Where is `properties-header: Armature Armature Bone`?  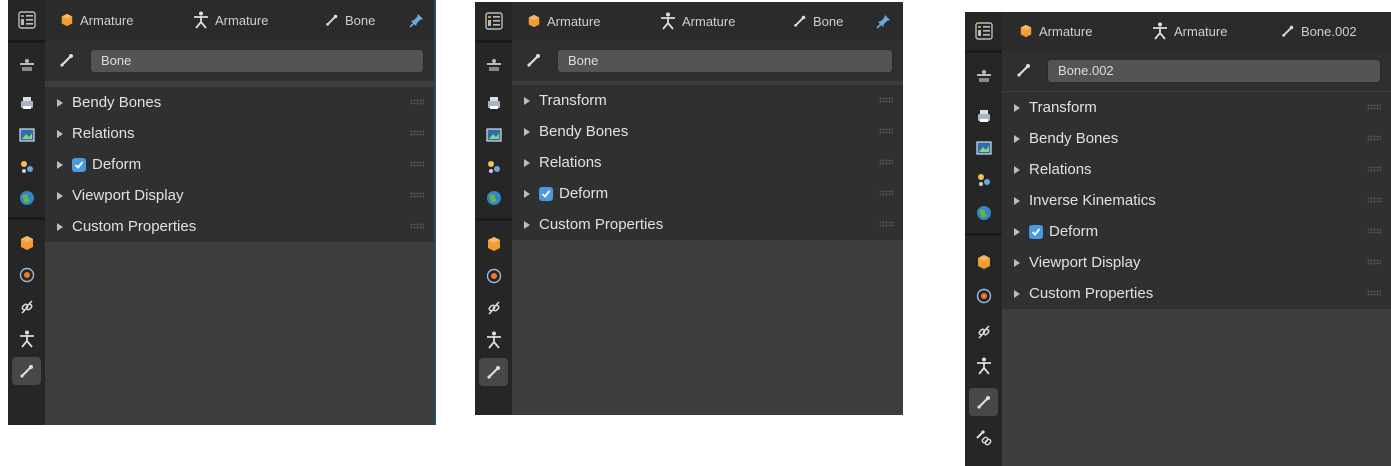 properties-header: Armature Armature Bone is located at coordinates (239, 20).